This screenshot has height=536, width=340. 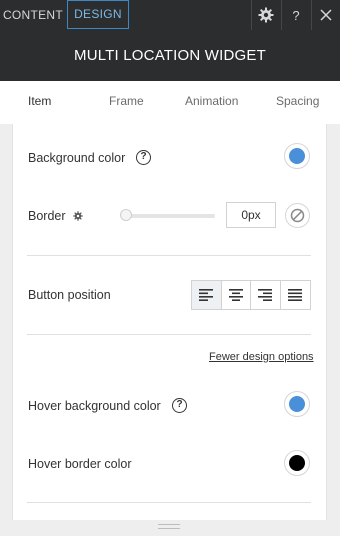 I want to click on fewer-design-options-link: Fewer design options, so click(x=261, y=357).